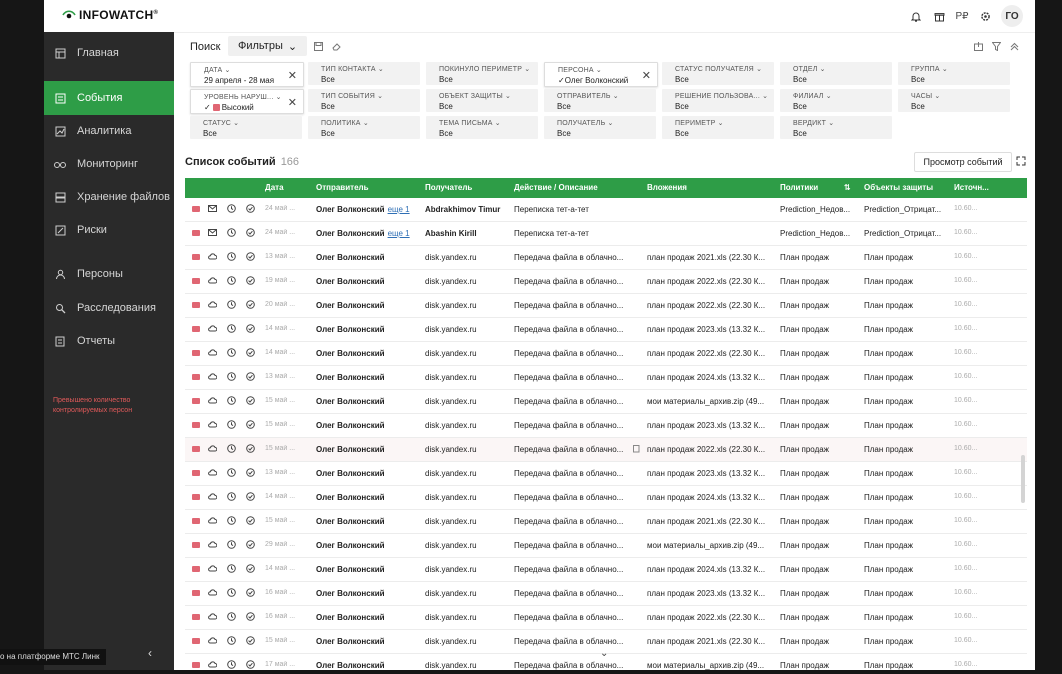 The width and height of the screenshot is (1062, 674). I want to click on filter-user-decision: РЕШЕНИЕ ПОЛЬЗОВА... ⌄ Все, so click(718, 100).